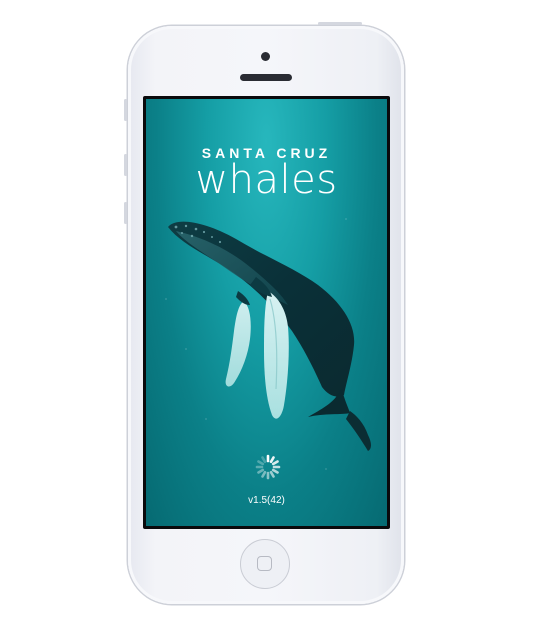 This screenshot has height=629, width=558. What do you see at coordinates (268, 467) in the screenshot?
I see `loading-spinner-icon` at bounding box center [268, 467].